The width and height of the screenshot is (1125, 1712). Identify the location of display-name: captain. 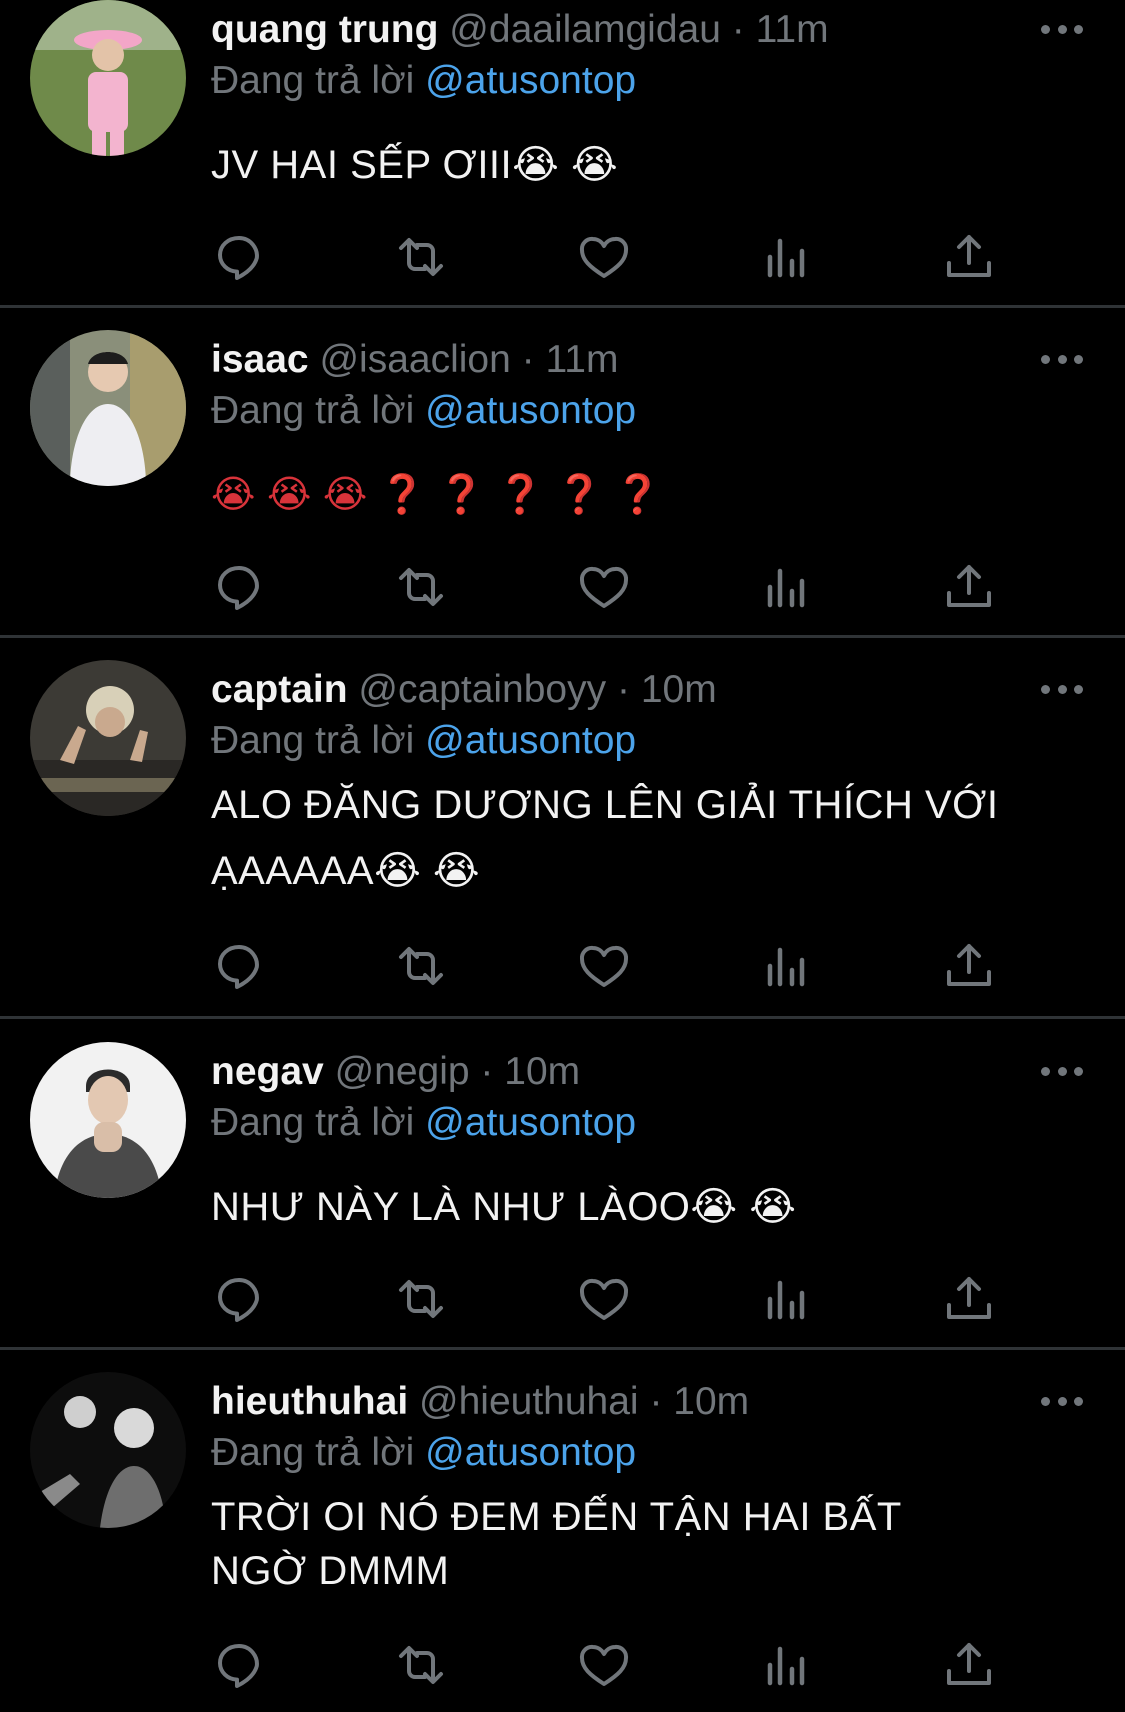
(279, 689).